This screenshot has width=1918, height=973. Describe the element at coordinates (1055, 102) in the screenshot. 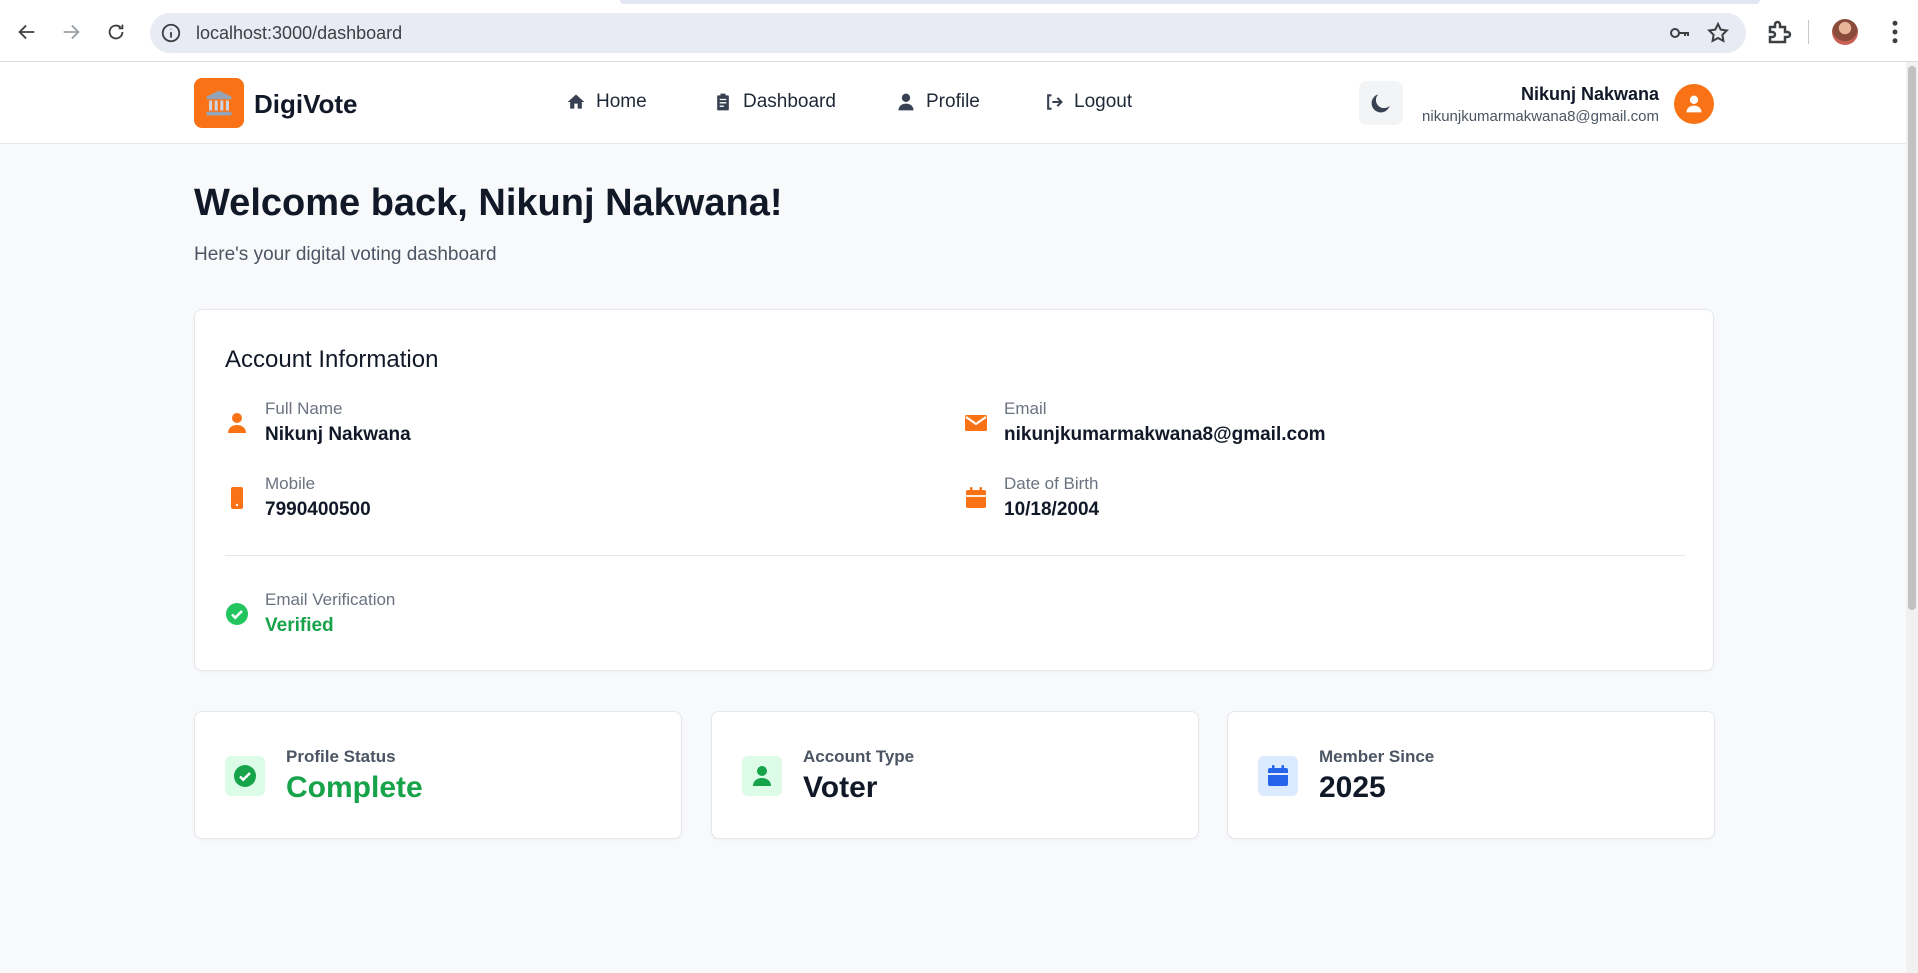

I see `logout-icon` at that location.